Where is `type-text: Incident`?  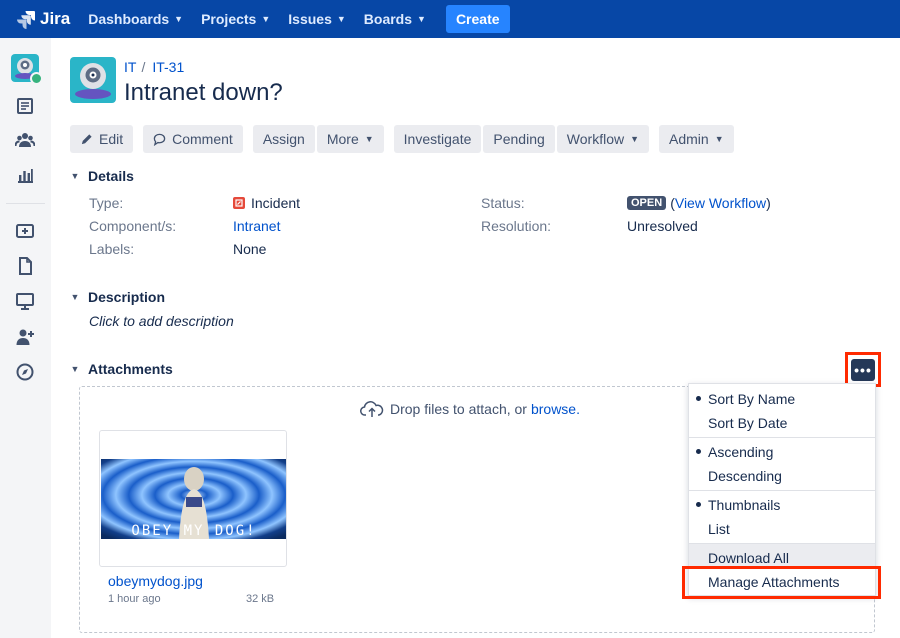
type-text: Incident is located at coordinates (276, 203).